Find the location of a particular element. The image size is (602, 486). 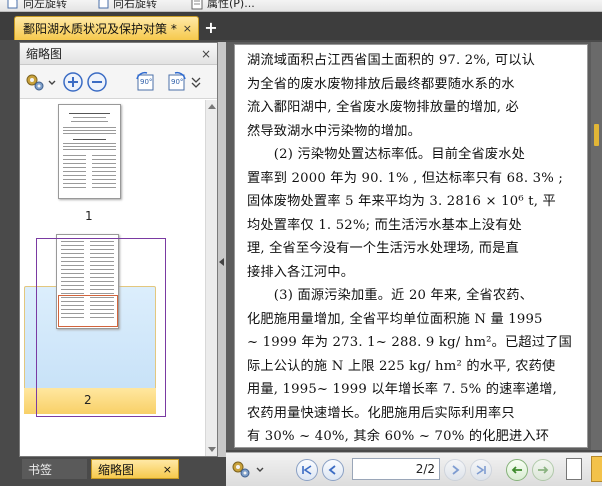

thumbnail-toolbar: 90° 90° is located at coordinates (118, 82).